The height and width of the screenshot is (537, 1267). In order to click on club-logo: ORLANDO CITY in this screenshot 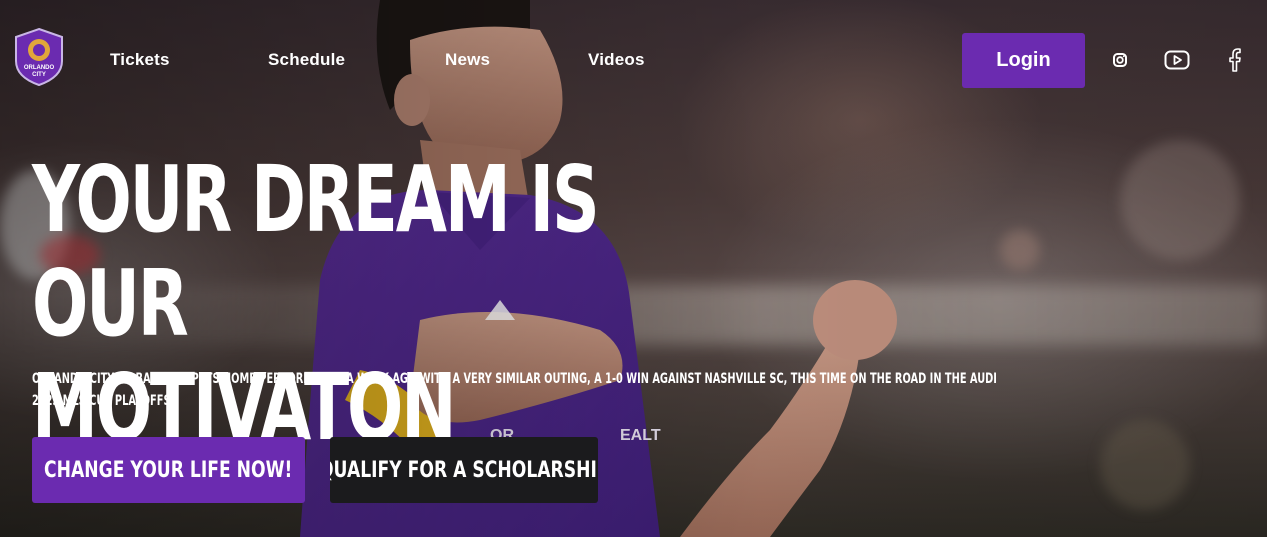, I will do `click(39, 57)`.